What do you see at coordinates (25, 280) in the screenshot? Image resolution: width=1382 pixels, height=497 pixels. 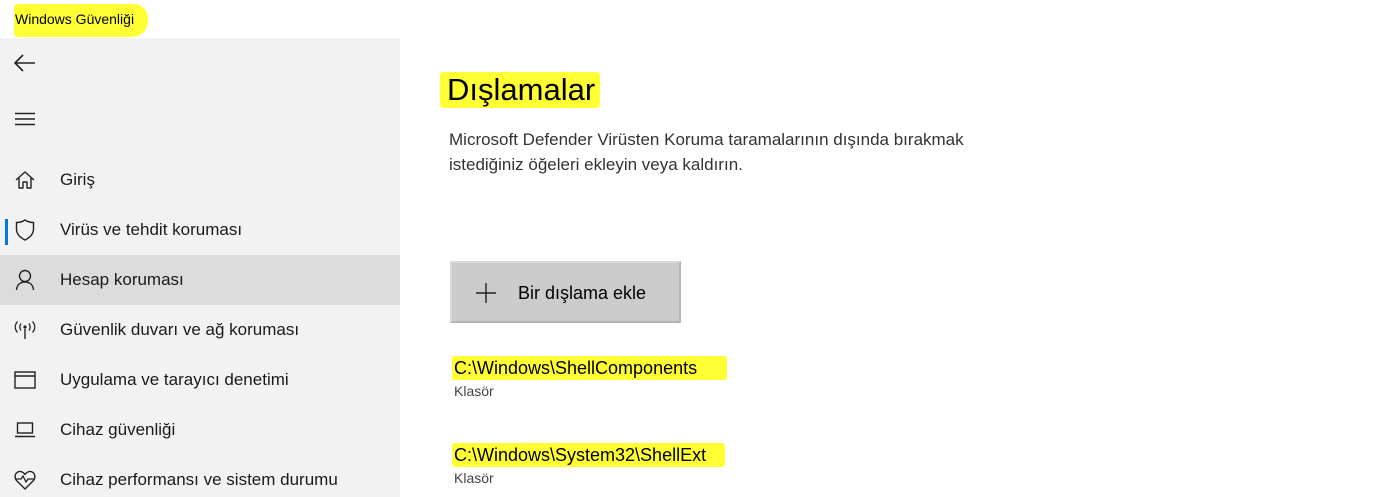 I see `person-icon` at bounding box center [25, 280].